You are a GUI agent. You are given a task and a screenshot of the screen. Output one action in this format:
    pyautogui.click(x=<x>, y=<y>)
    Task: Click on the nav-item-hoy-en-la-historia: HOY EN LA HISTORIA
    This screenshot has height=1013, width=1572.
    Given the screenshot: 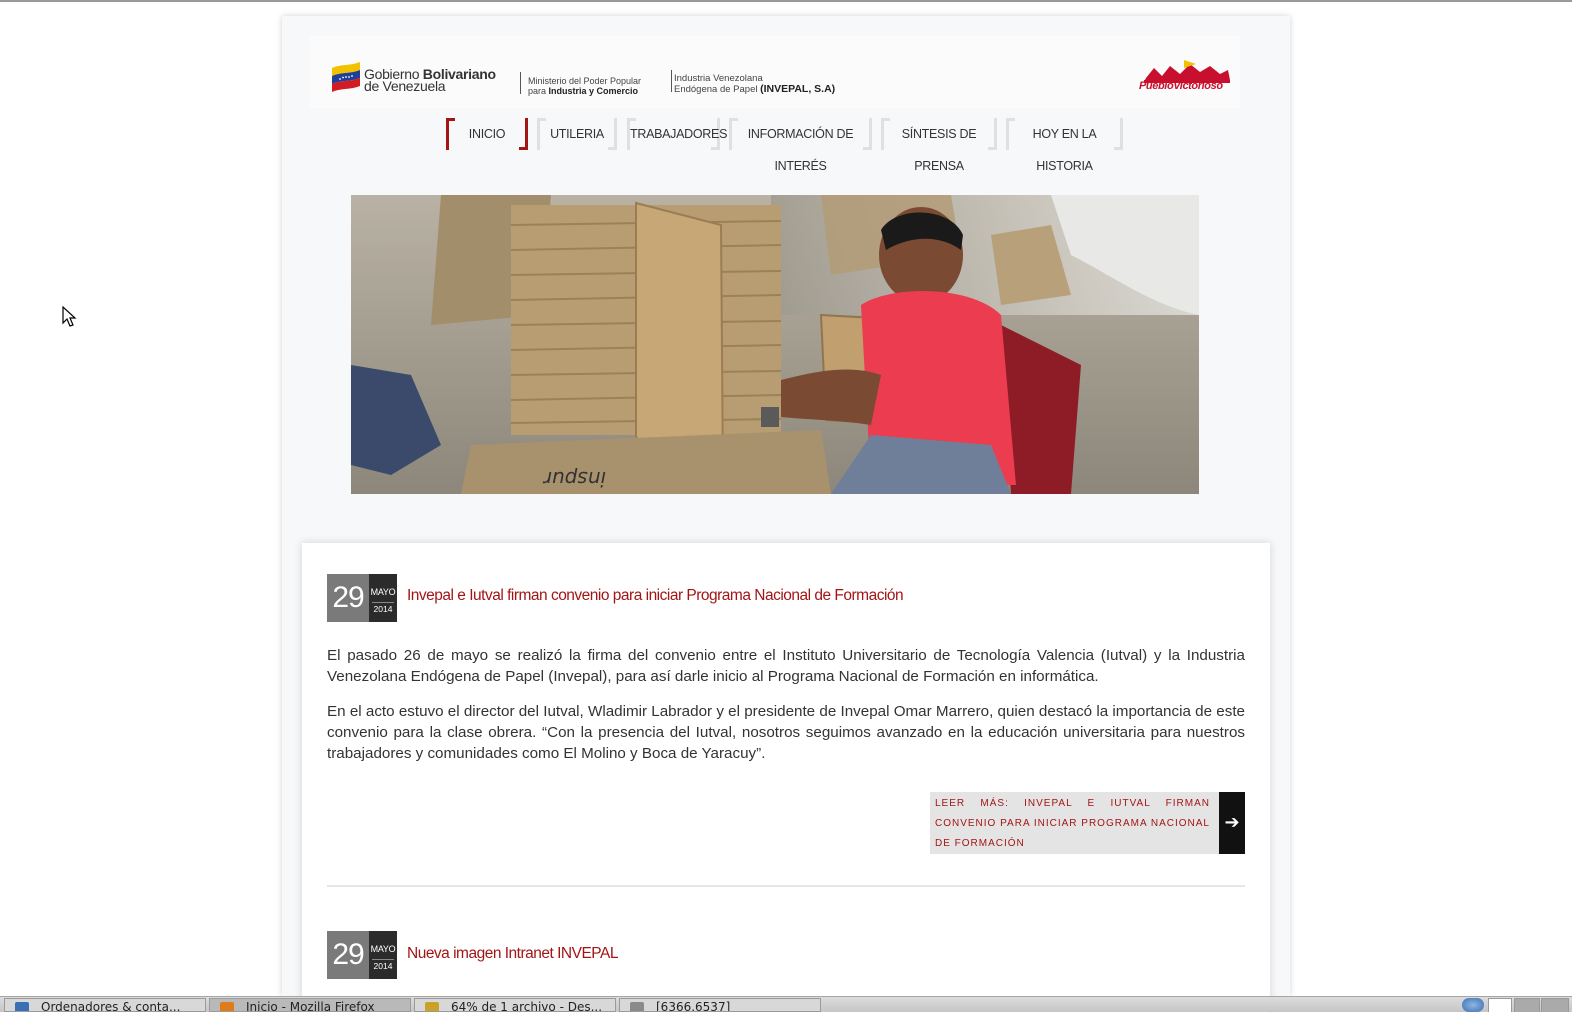 What is the action you would take?
    pyautogui.click(x=1064, y=145)
    